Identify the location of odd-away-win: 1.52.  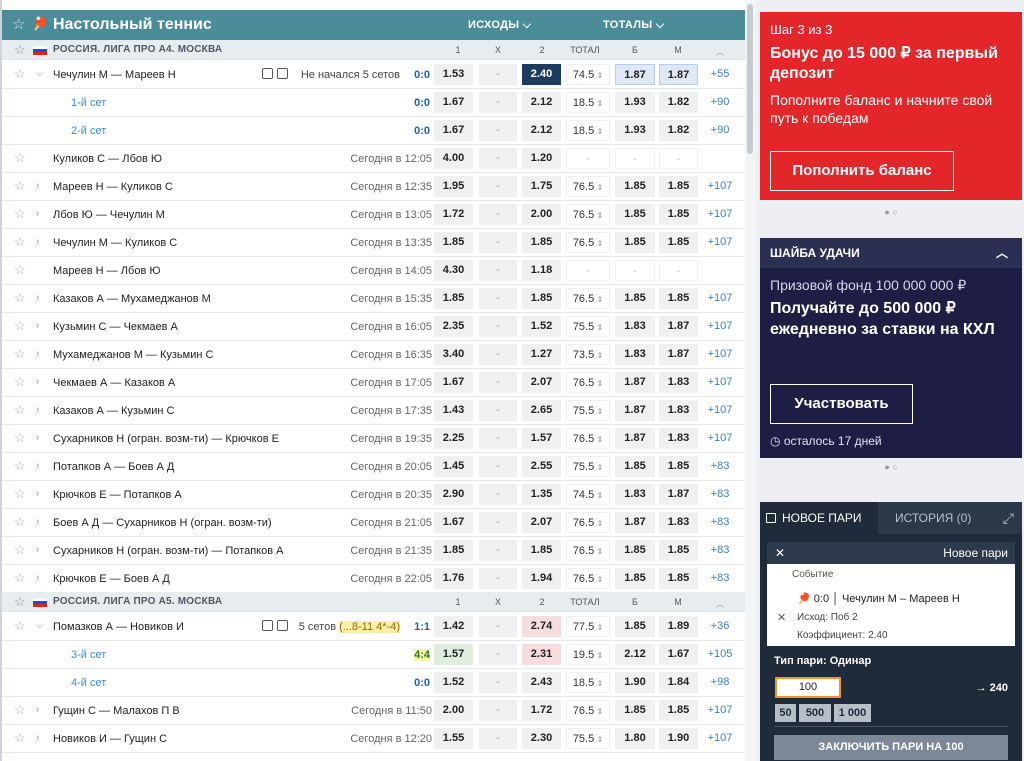
(541, 326).